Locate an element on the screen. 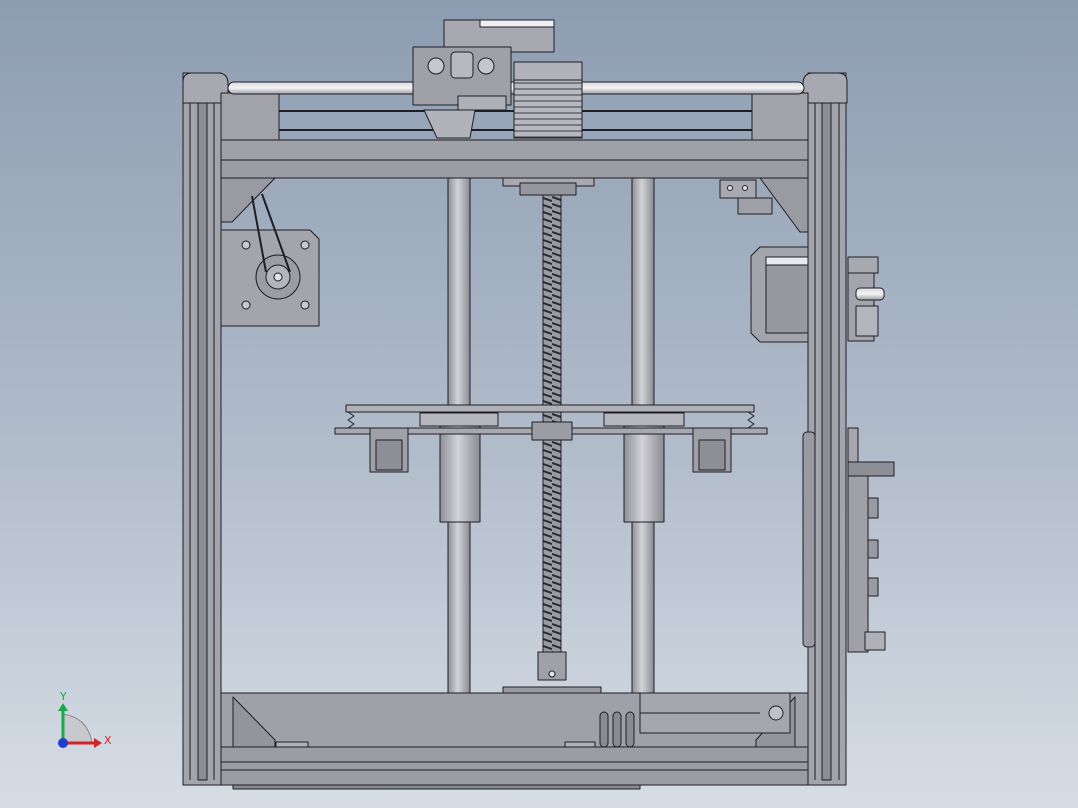 Image resolution: width=1078 pixels, height=808 pixels. motor-mount-hole-bl is located at coordinates (246, 305).